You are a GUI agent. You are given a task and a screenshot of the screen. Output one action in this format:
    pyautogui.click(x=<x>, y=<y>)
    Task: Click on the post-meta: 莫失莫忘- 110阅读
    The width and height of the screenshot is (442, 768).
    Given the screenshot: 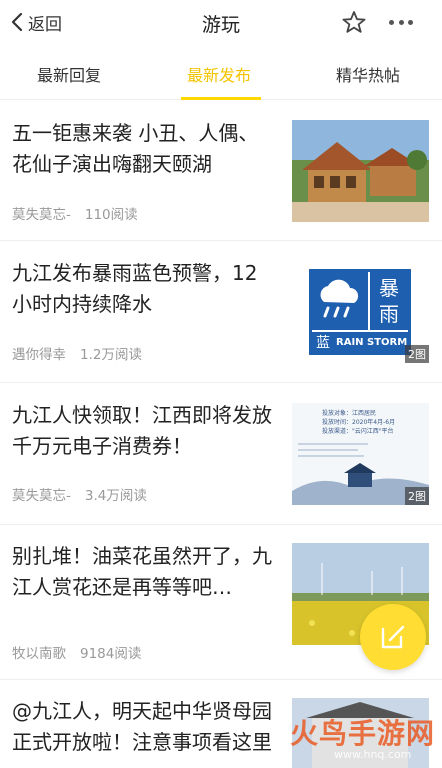 What is the action you would take?
    pyautogui.click(x=75, y=213)
    